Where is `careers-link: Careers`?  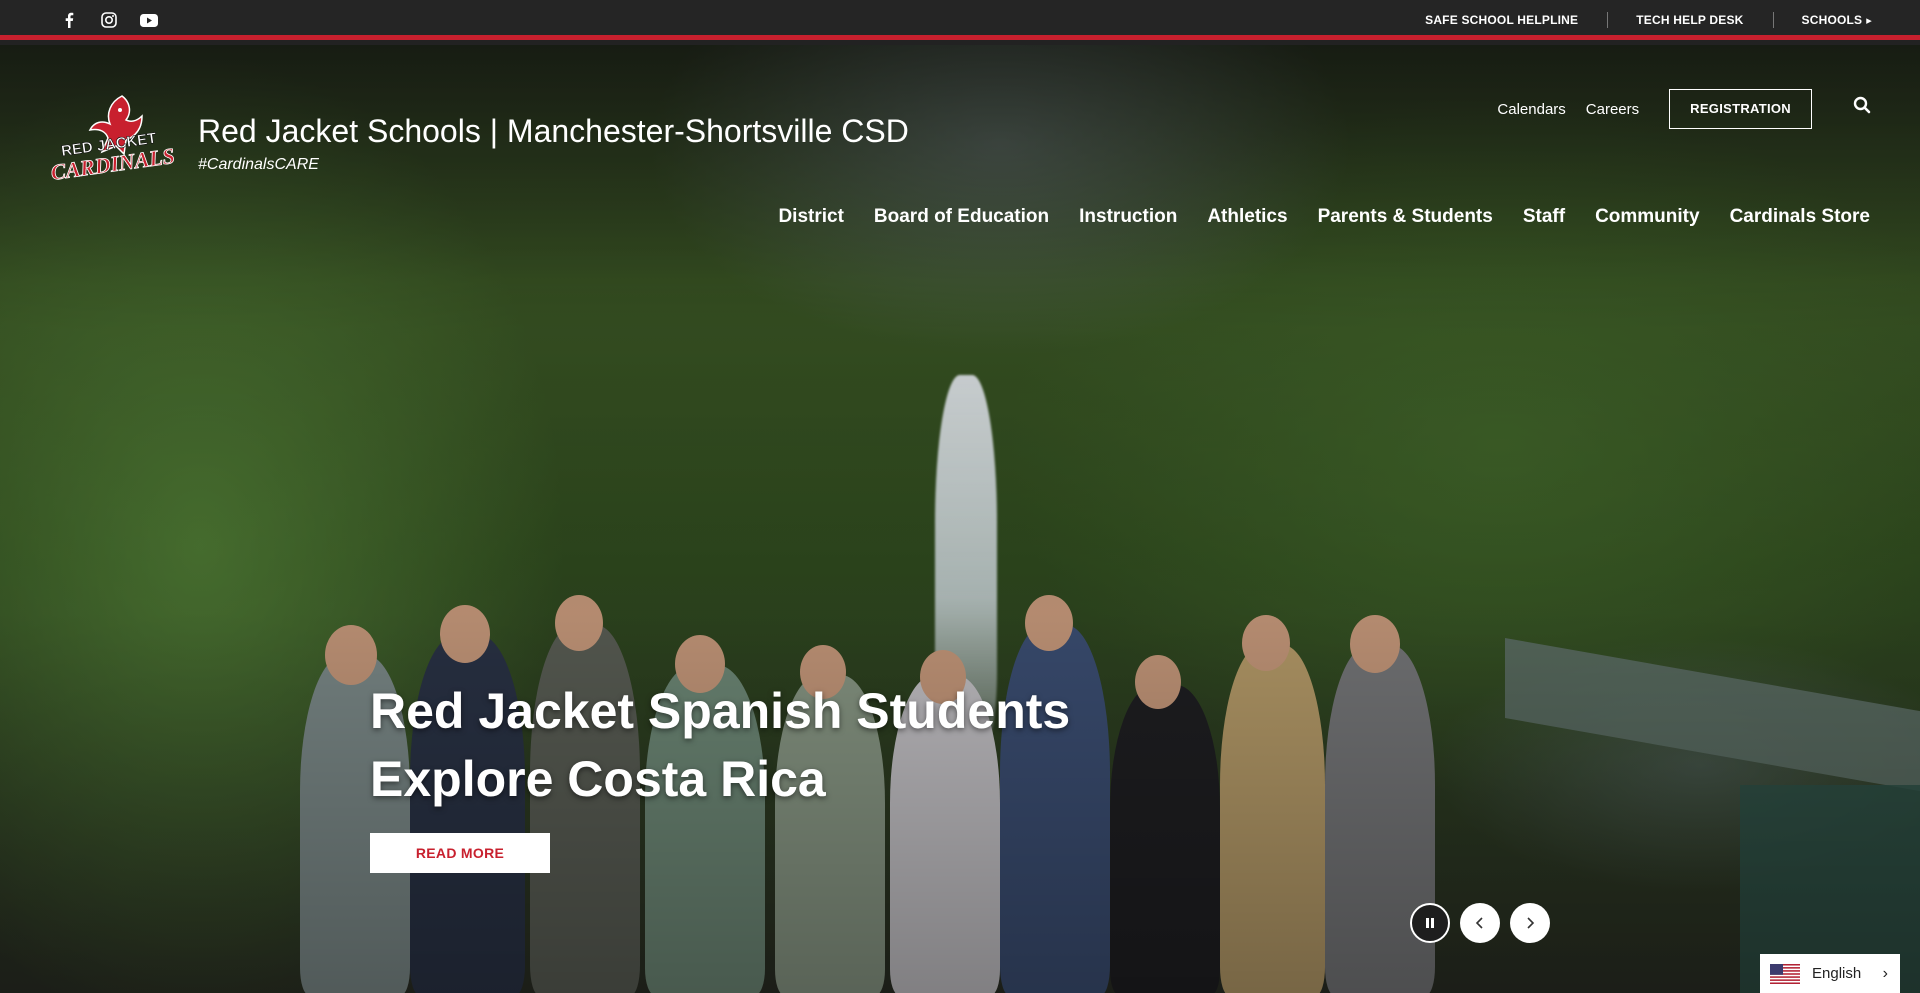 careers-link: Careers is located at coordinates (1612, 109).